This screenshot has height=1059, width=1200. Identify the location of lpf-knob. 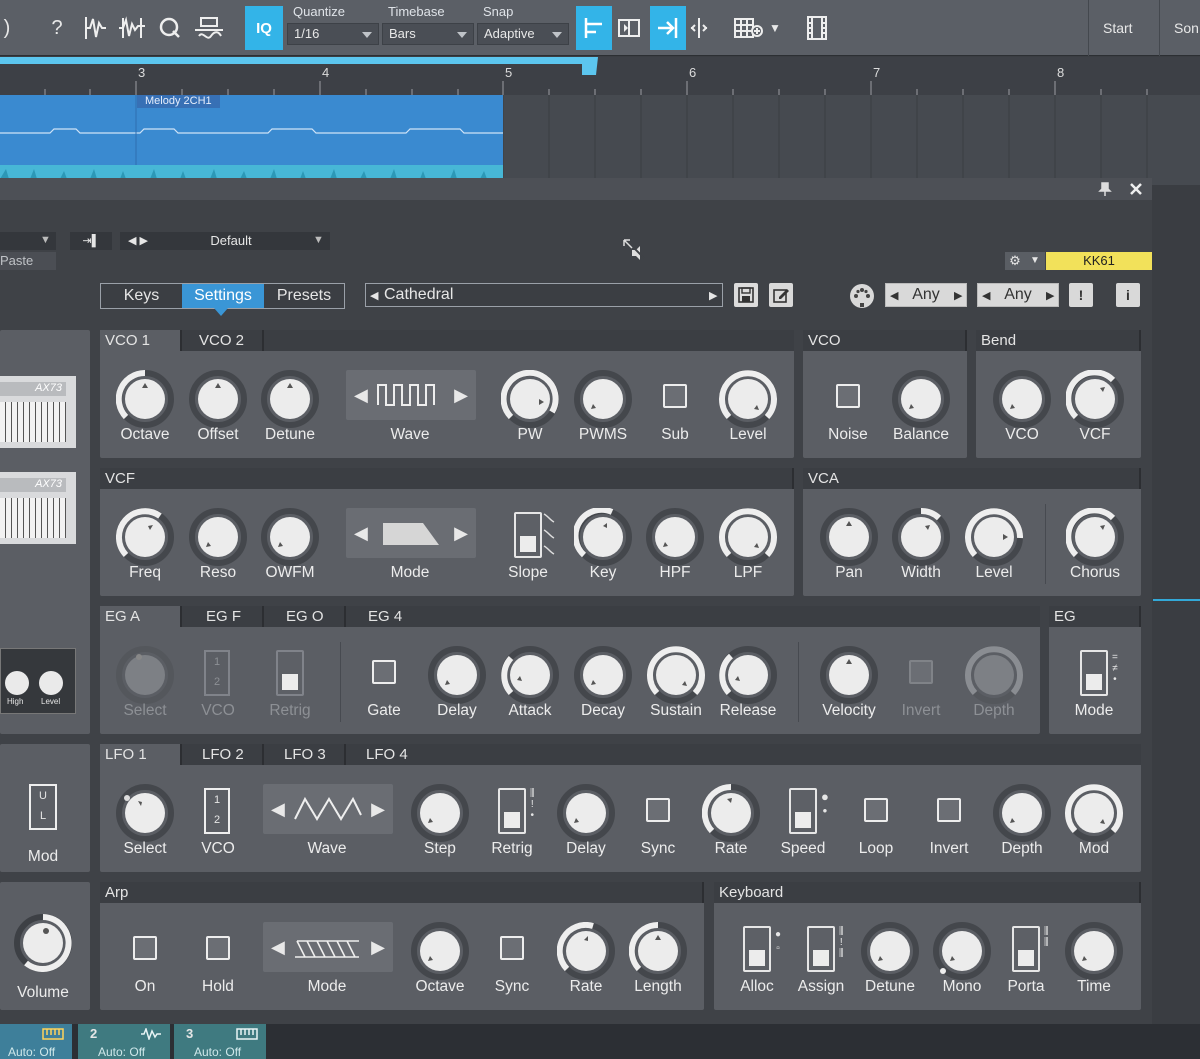
(748, 537).